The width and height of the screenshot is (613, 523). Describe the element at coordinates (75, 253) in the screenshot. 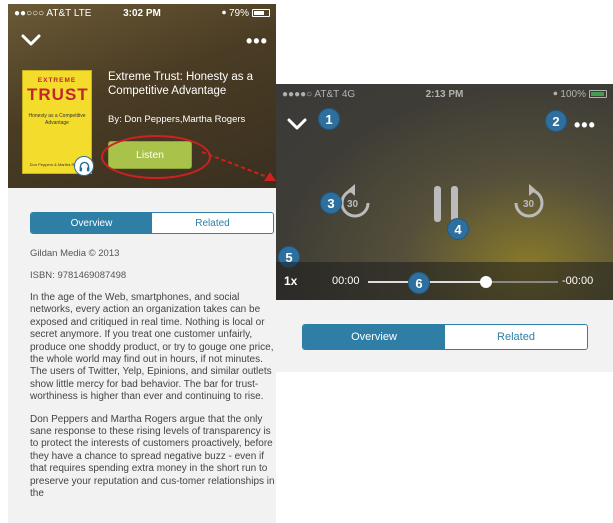

I see `publisher-label: Gildan Media © 2013` at that location.